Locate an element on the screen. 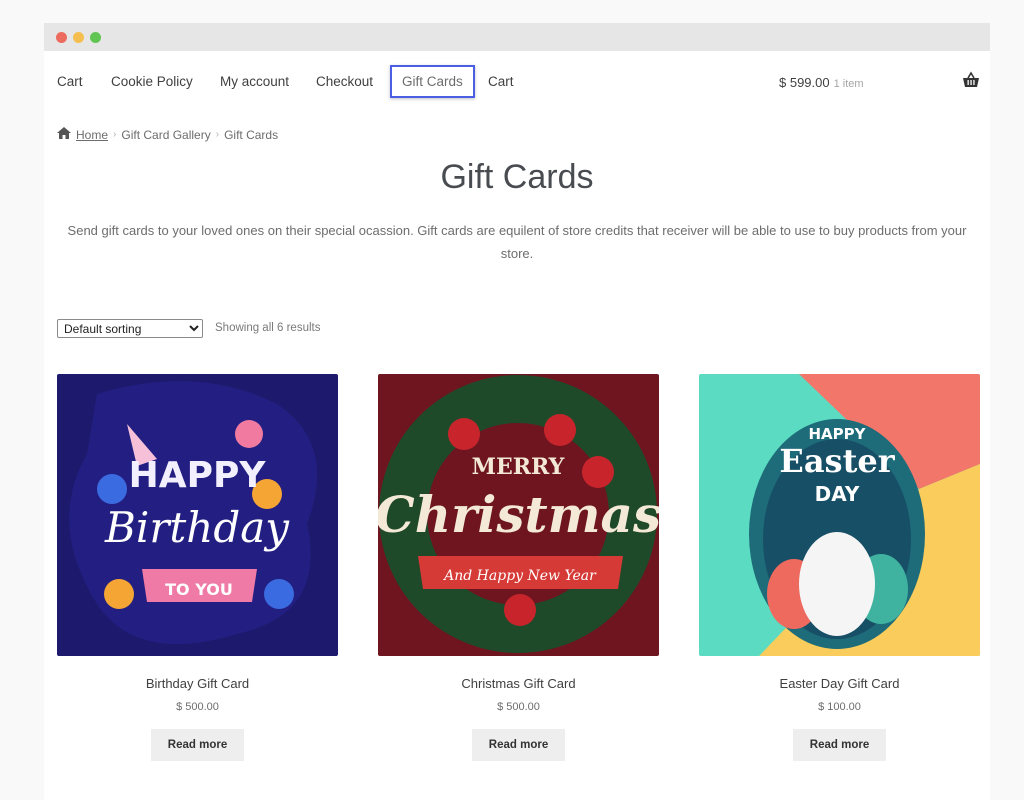 The height and width of the screenshot is (800, 1024). page-title: Gift Cards is located at coordinates (517, 177).